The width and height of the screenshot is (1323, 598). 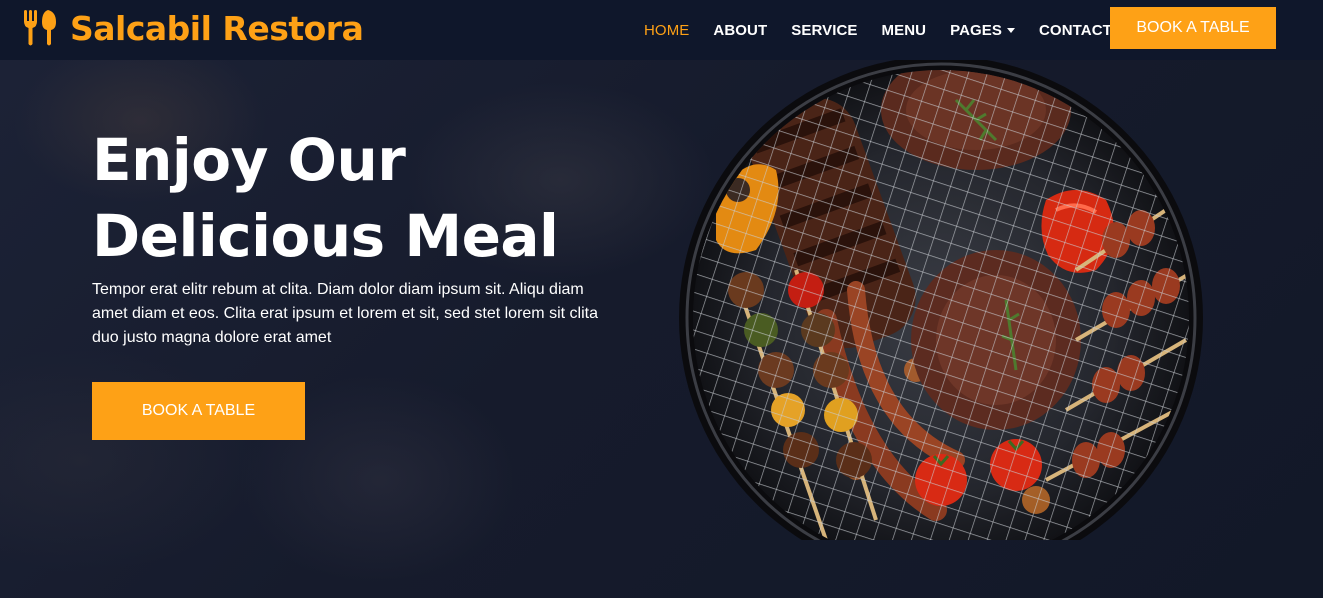 I want to click on book-table-hero-button: Book A Table, so click(x=198, y=411).